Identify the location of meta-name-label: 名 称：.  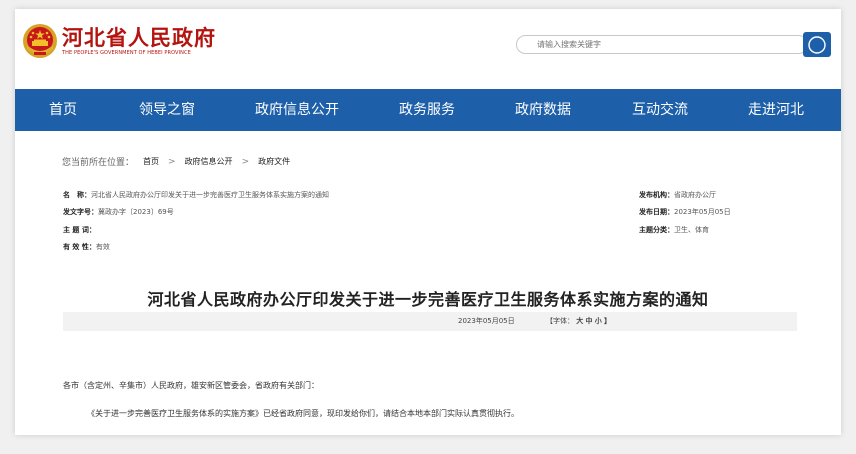
(77, 195).